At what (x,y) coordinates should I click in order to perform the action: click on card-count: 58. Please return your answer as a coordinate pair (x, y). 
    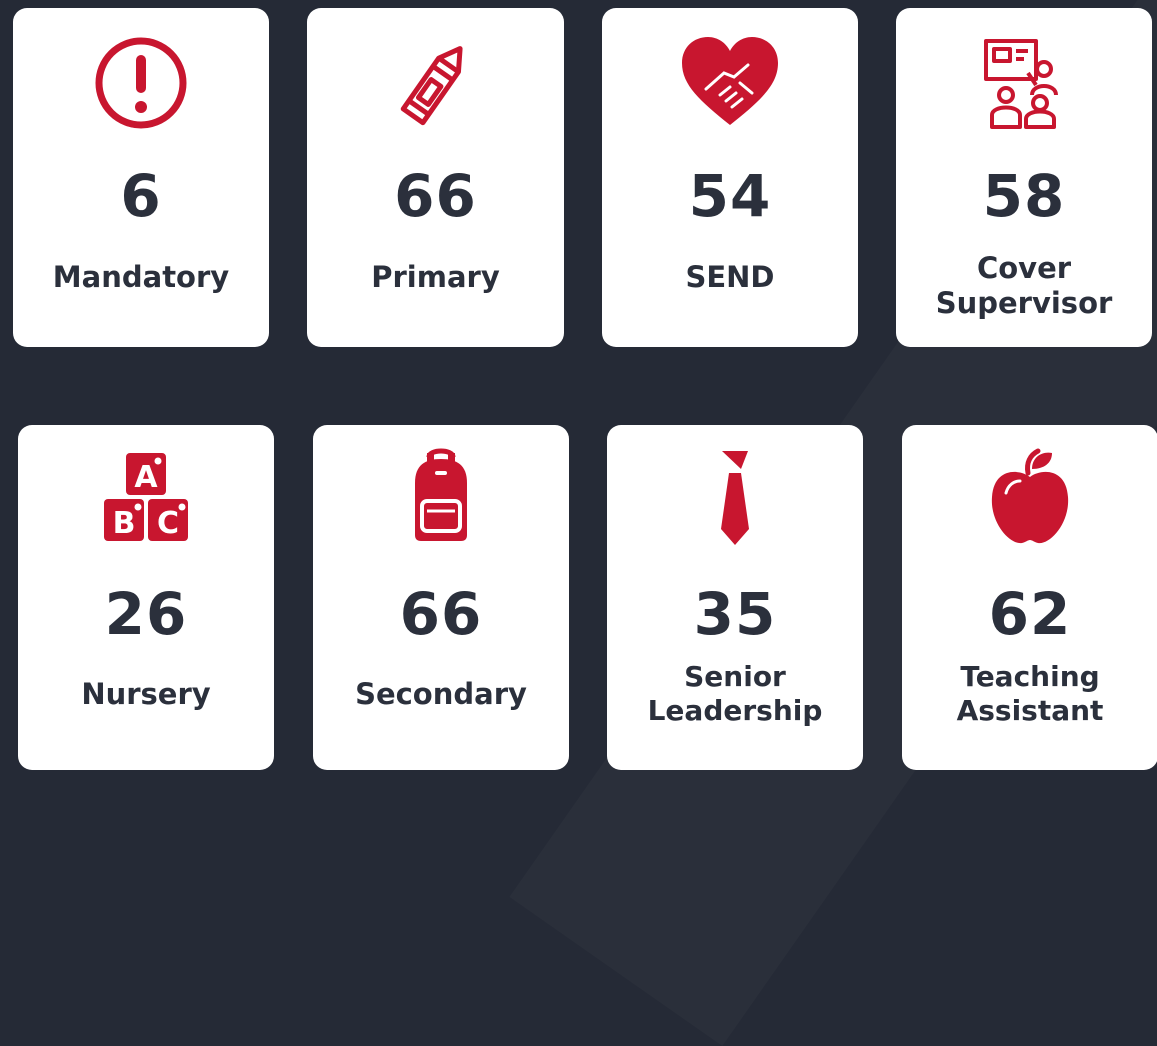
    Looking at the image, I should click on (1024, 196).